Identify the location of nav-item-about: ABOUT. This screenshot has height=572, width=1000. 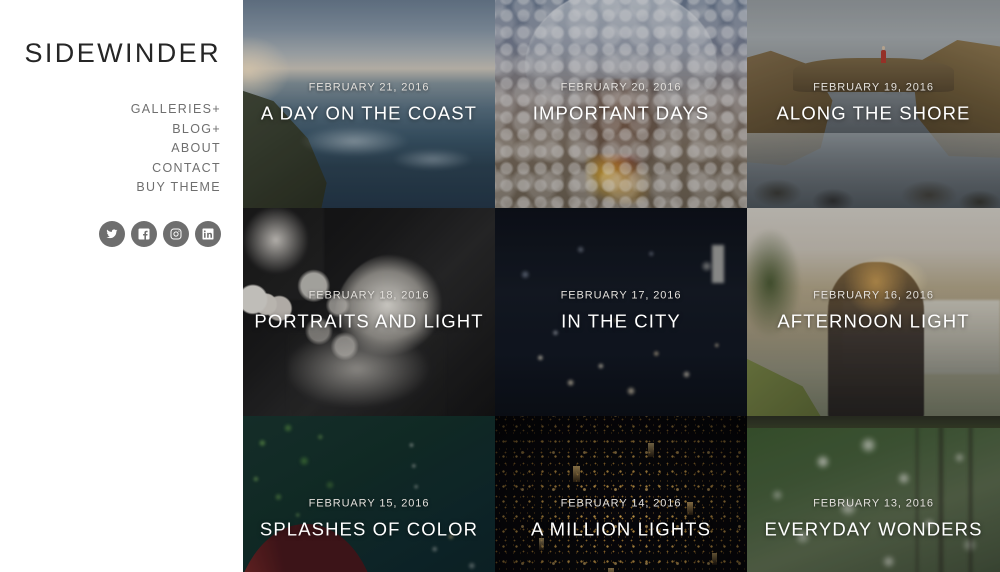
(176, 149).